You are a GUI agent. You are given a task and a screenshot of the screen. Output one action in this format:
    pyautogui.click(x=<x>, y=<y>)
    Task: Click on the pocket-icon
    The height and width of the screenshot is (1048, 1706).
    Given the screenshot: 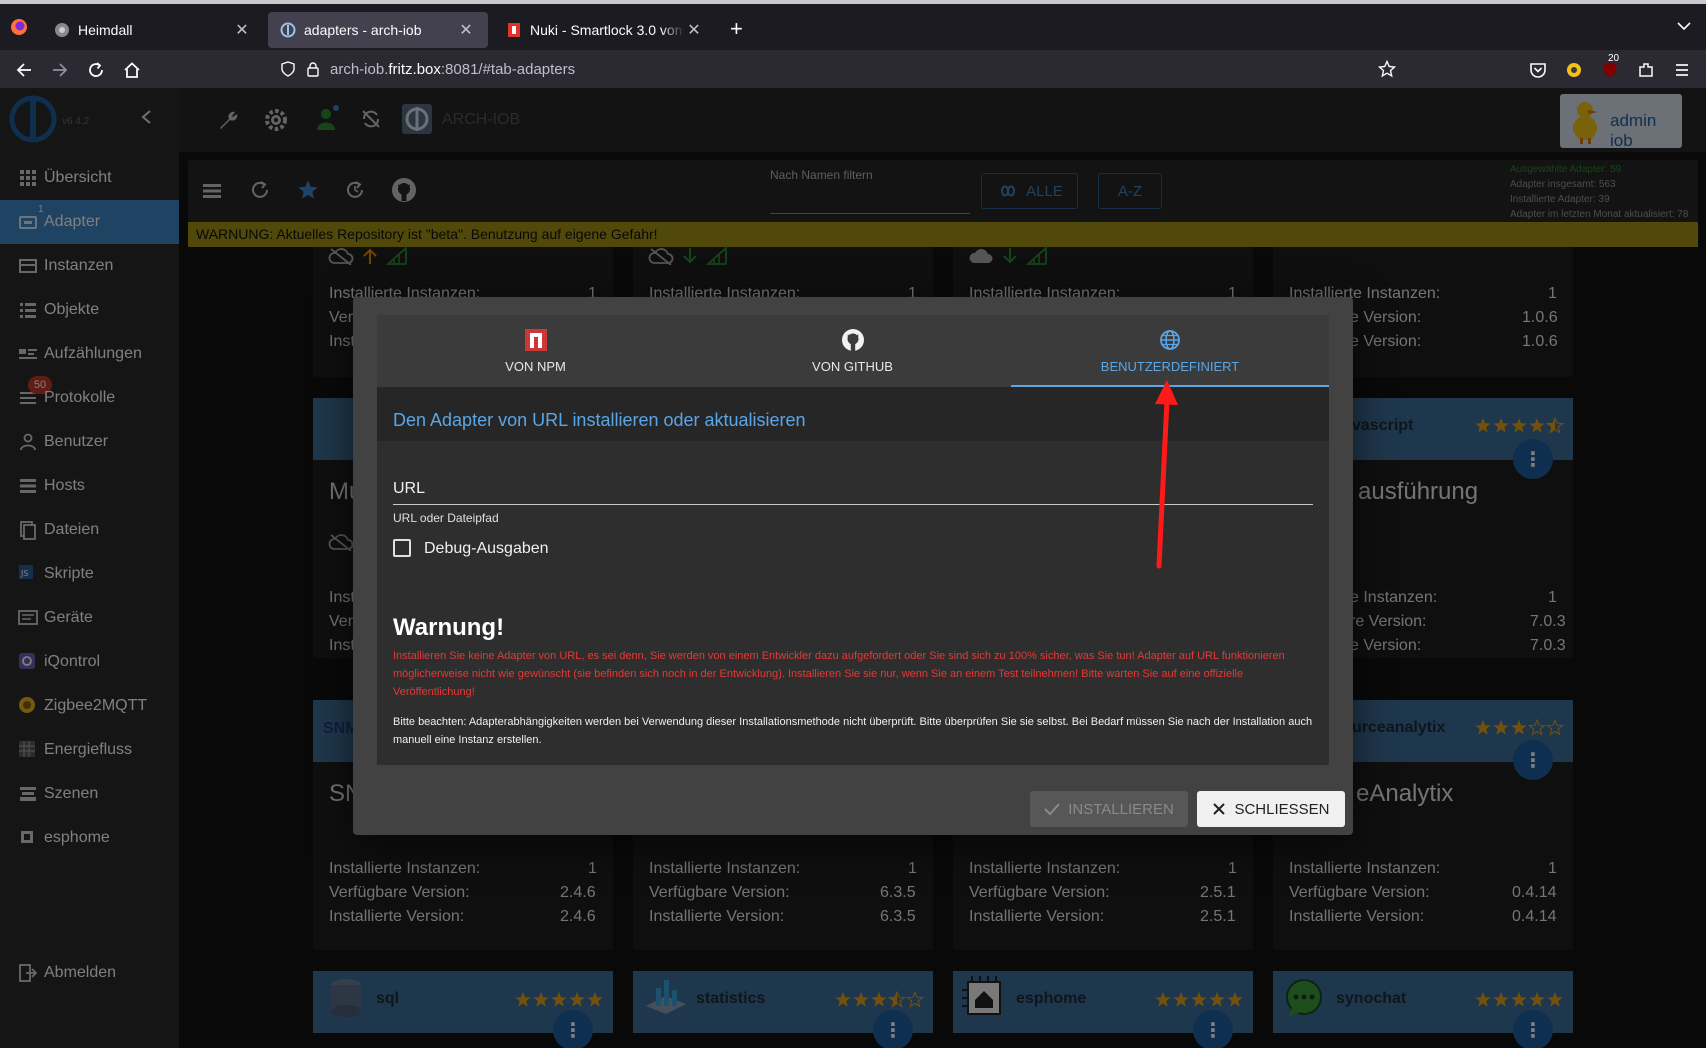 What is the action you would take?
    pyautogui.click(x=1538, y=70)
    